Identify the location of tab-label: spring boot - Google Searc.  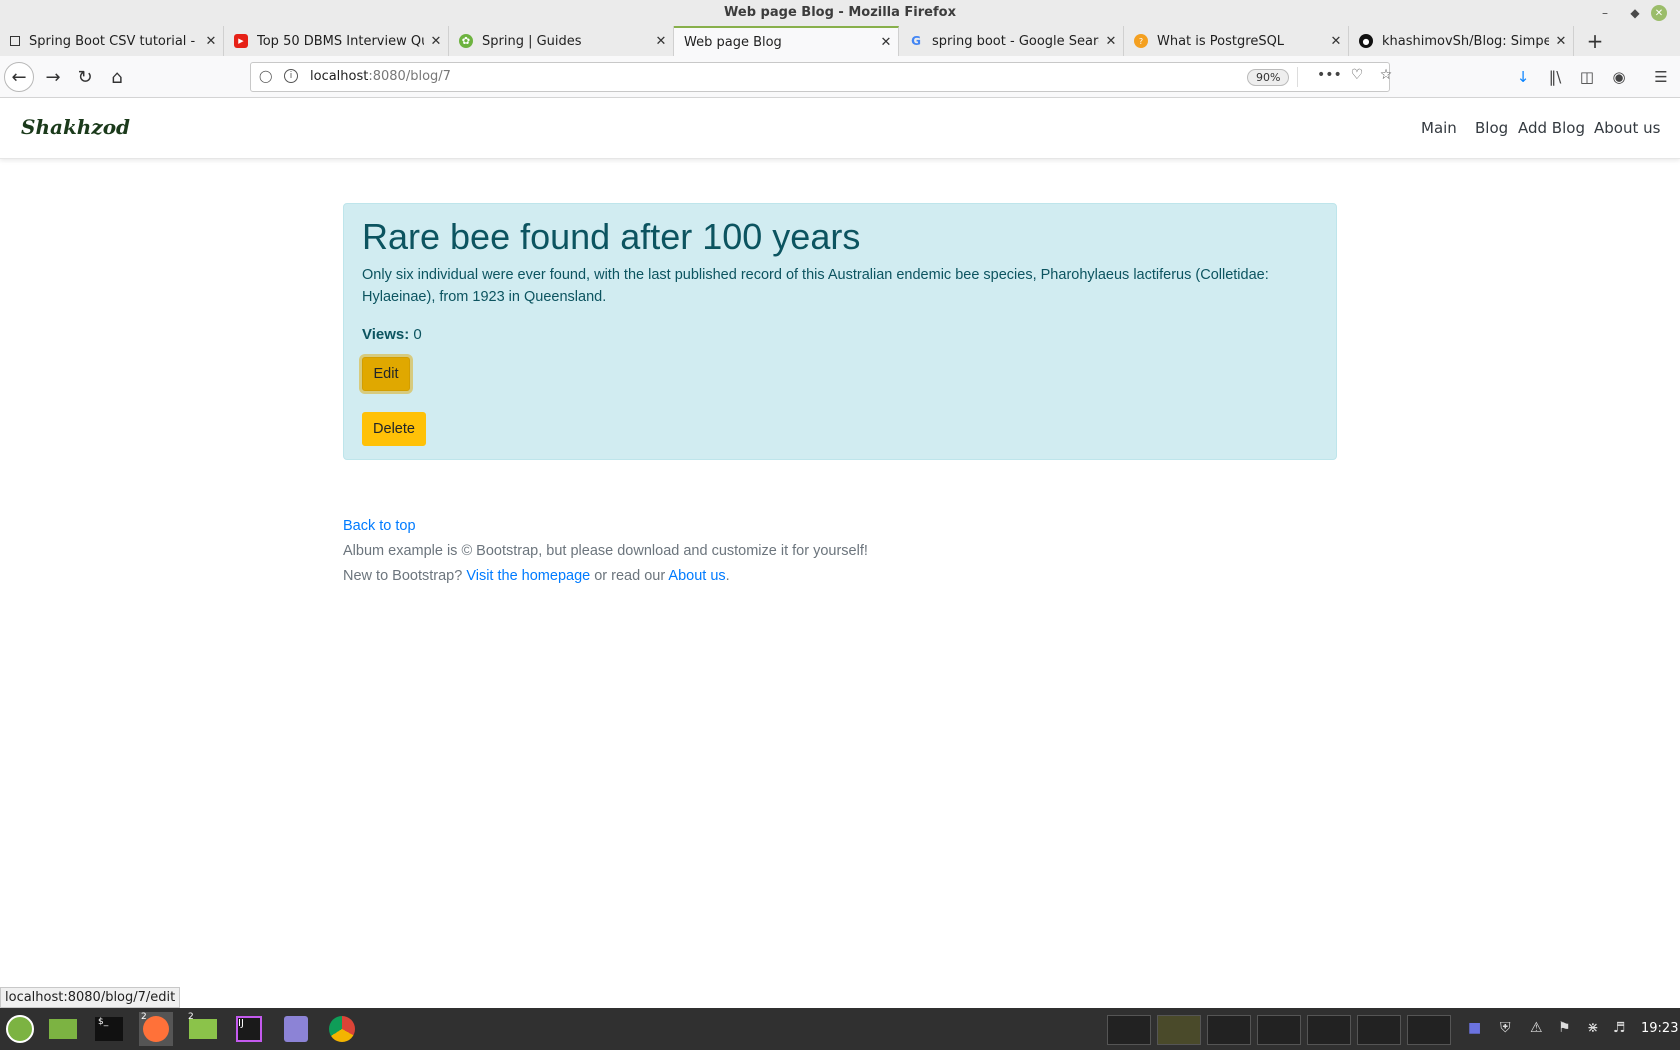
(1015, 41).